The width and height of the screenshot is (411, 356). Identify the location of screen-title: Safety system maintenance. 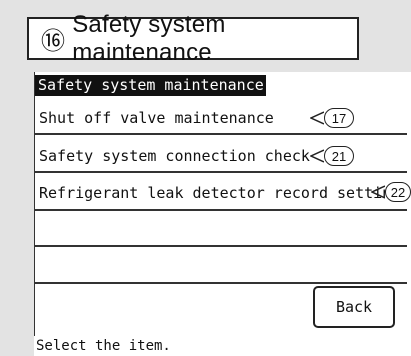
(149, 38).